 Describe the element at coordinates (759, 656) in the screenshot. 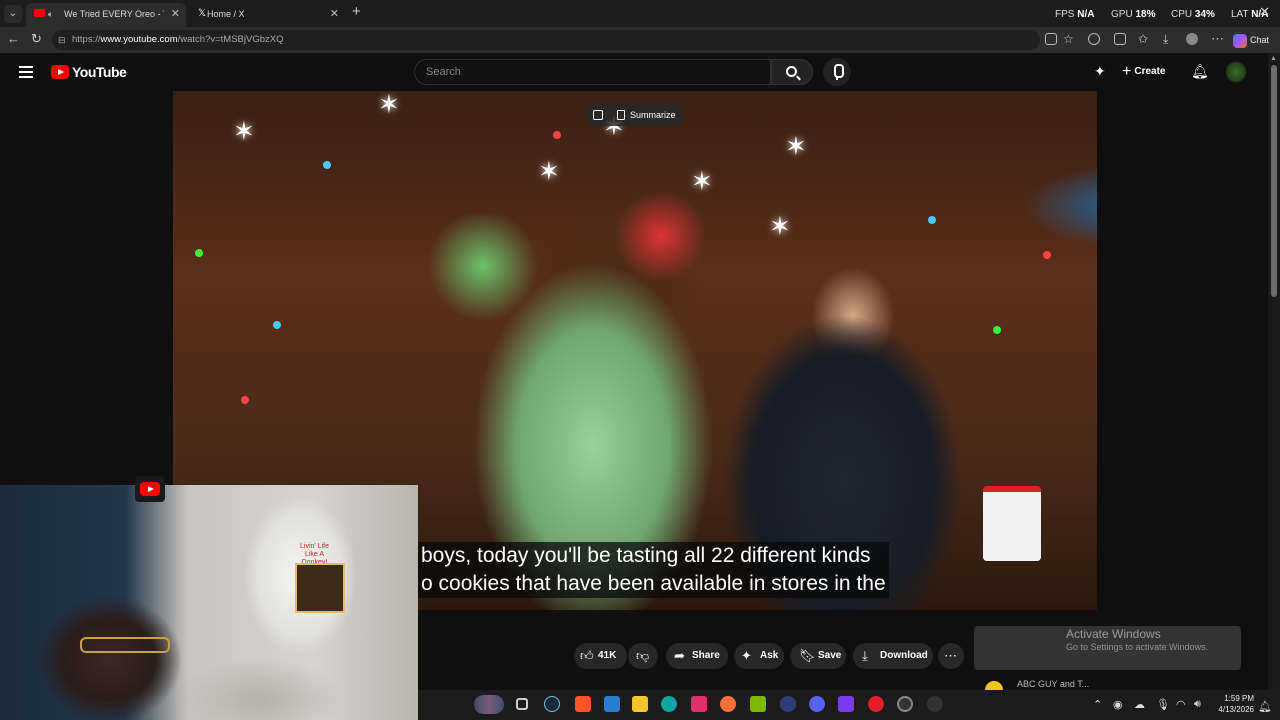

I see `ask-button: ✦ Ask` at that location.